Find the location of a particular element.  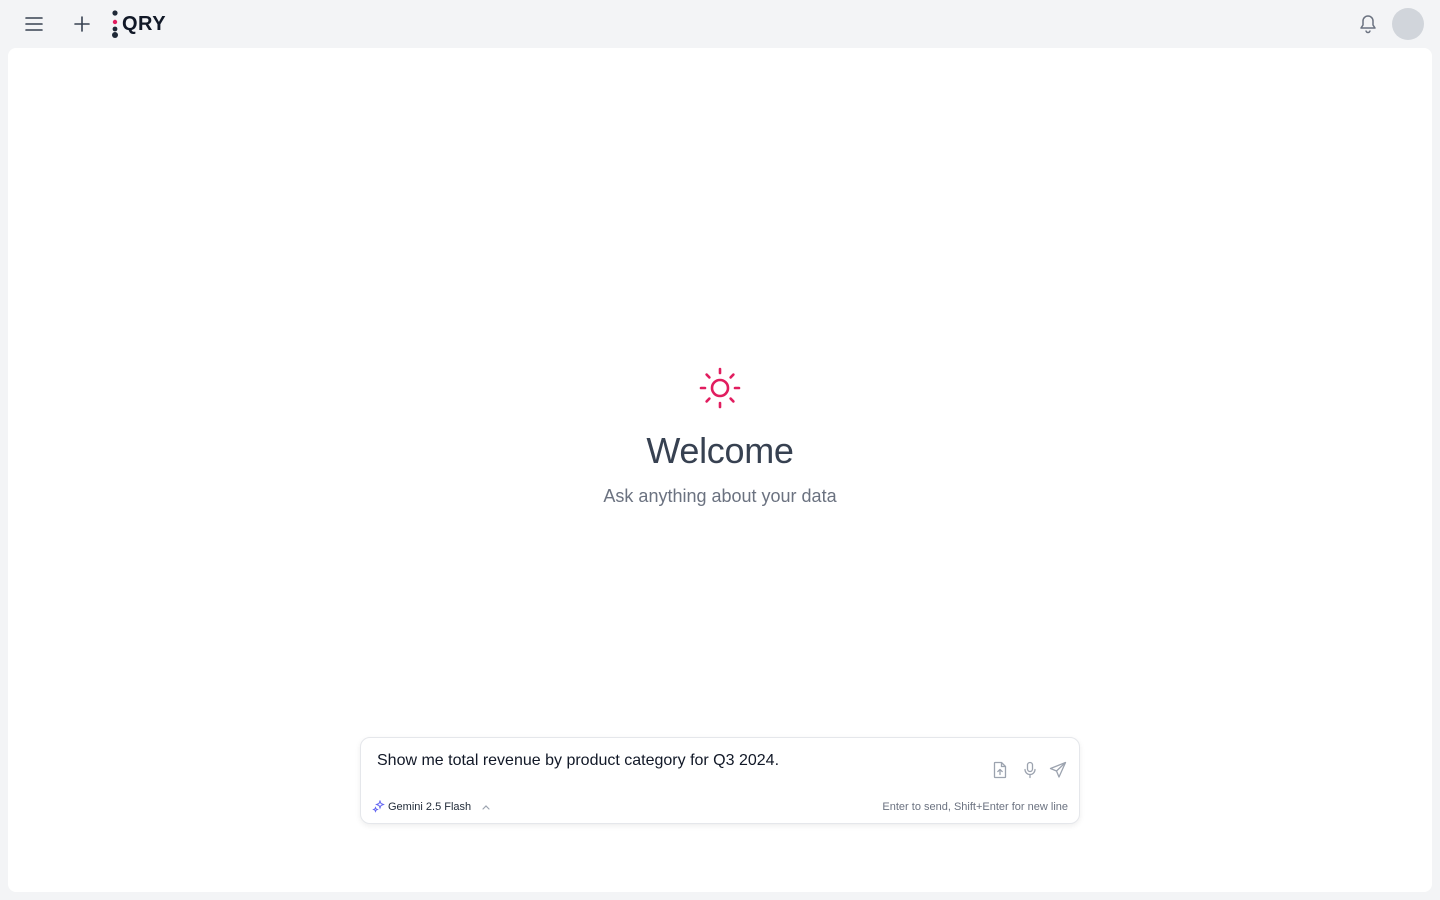

send-button is located at coordinates (1058, 770).